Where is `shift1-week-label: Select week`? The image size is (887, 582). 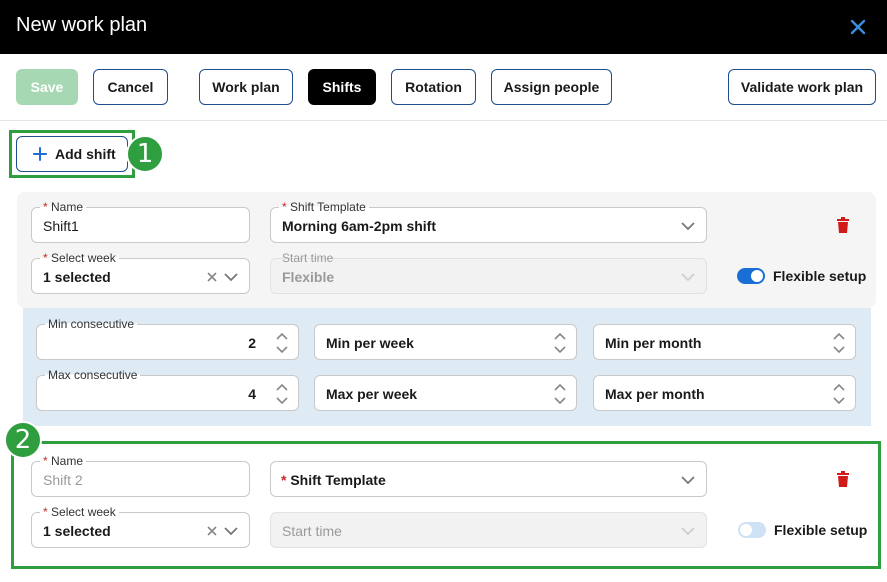 shift1-week-label: Select week is located at coordinates (83, 258).